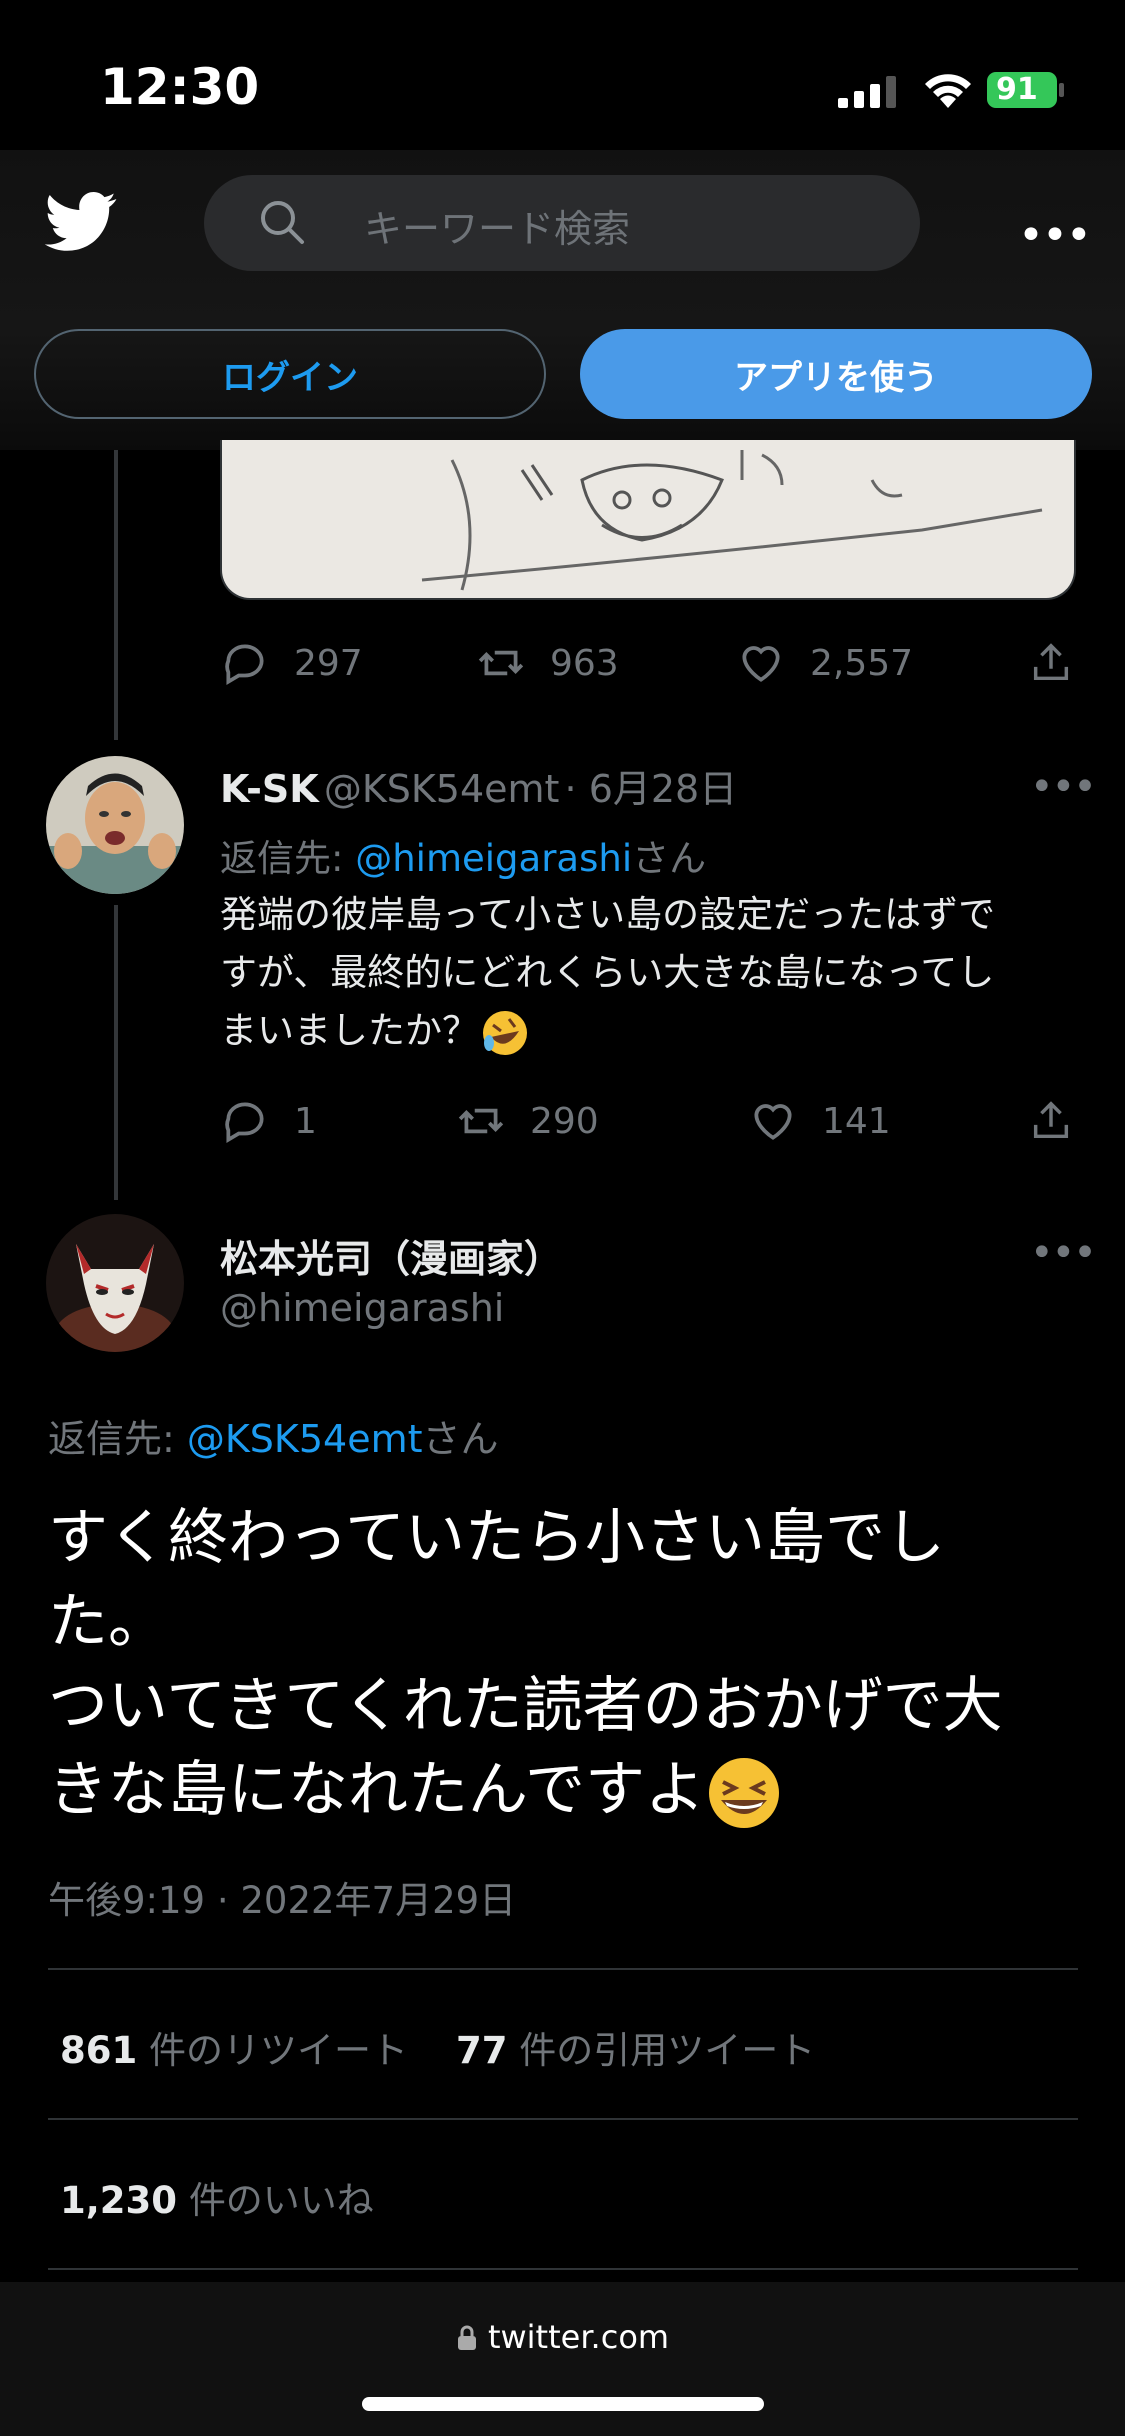 This screenshot has height=2436, width=1125. I want to click on like-count: 141, so click(856, 1121).